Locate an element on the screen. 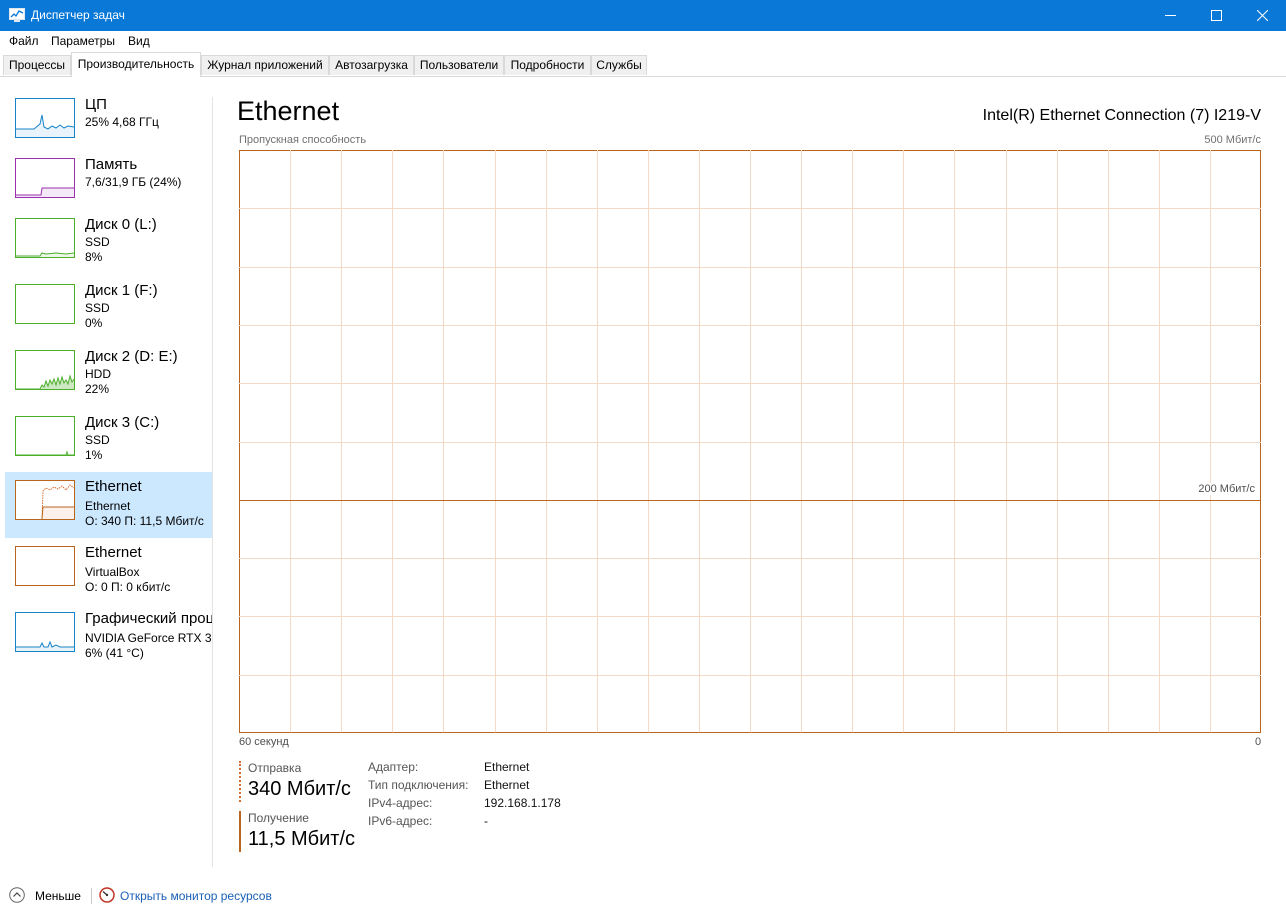 The image size is (1286, 921). tab-details: Подробности is located at coordinates (547, 65).